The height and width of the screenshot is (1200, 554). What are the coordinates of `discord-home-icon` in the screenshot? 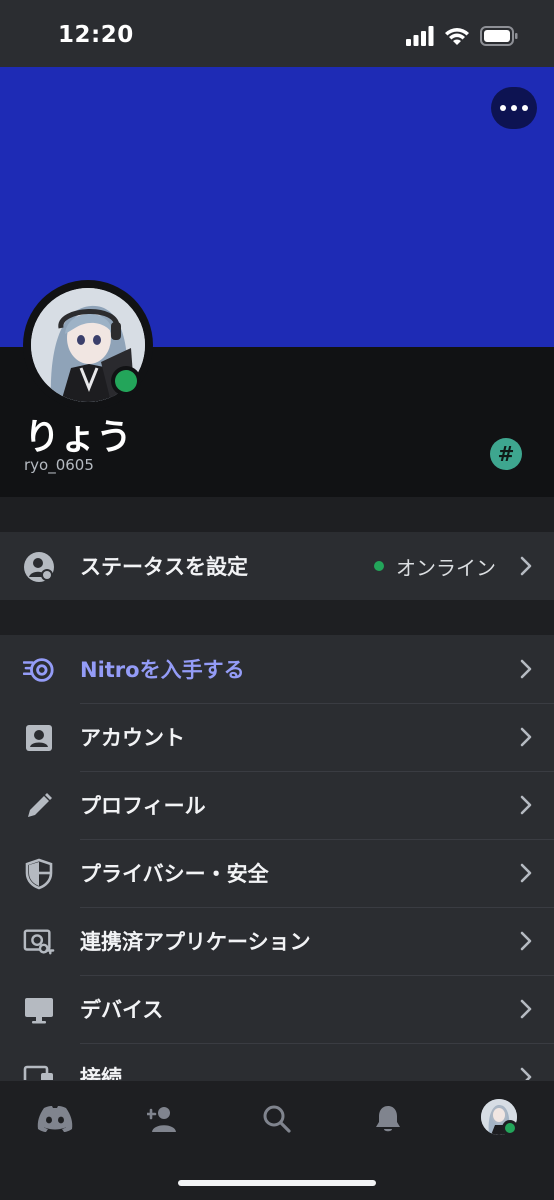 It's located at (55, 1119).